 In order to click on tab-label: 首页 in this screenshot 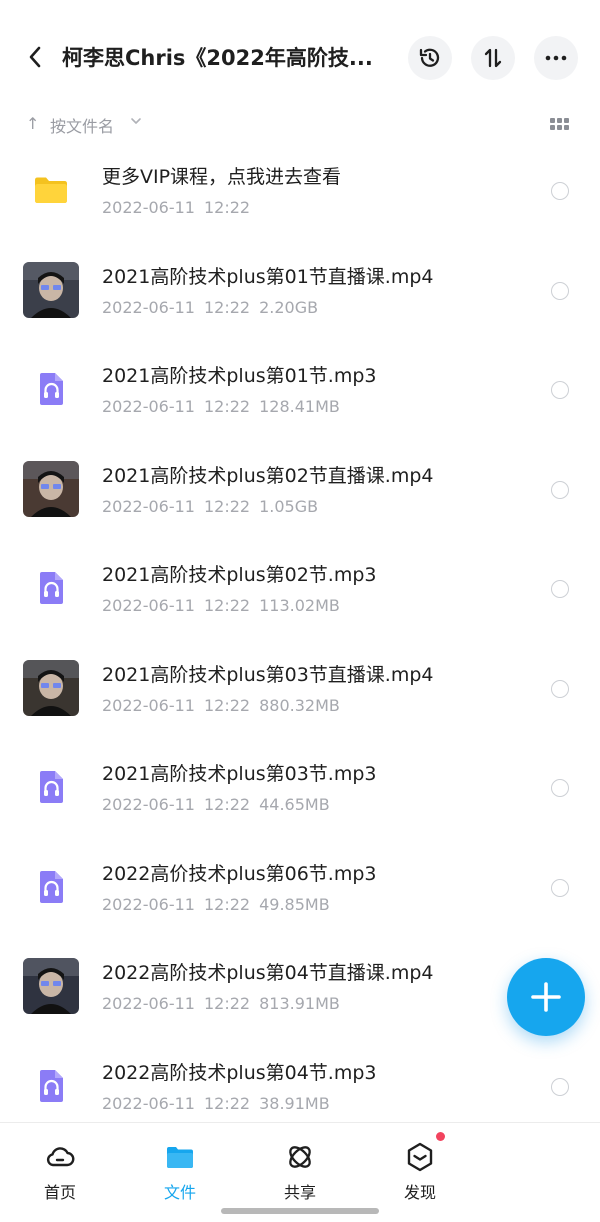, I will do `click(59, 1192)`.